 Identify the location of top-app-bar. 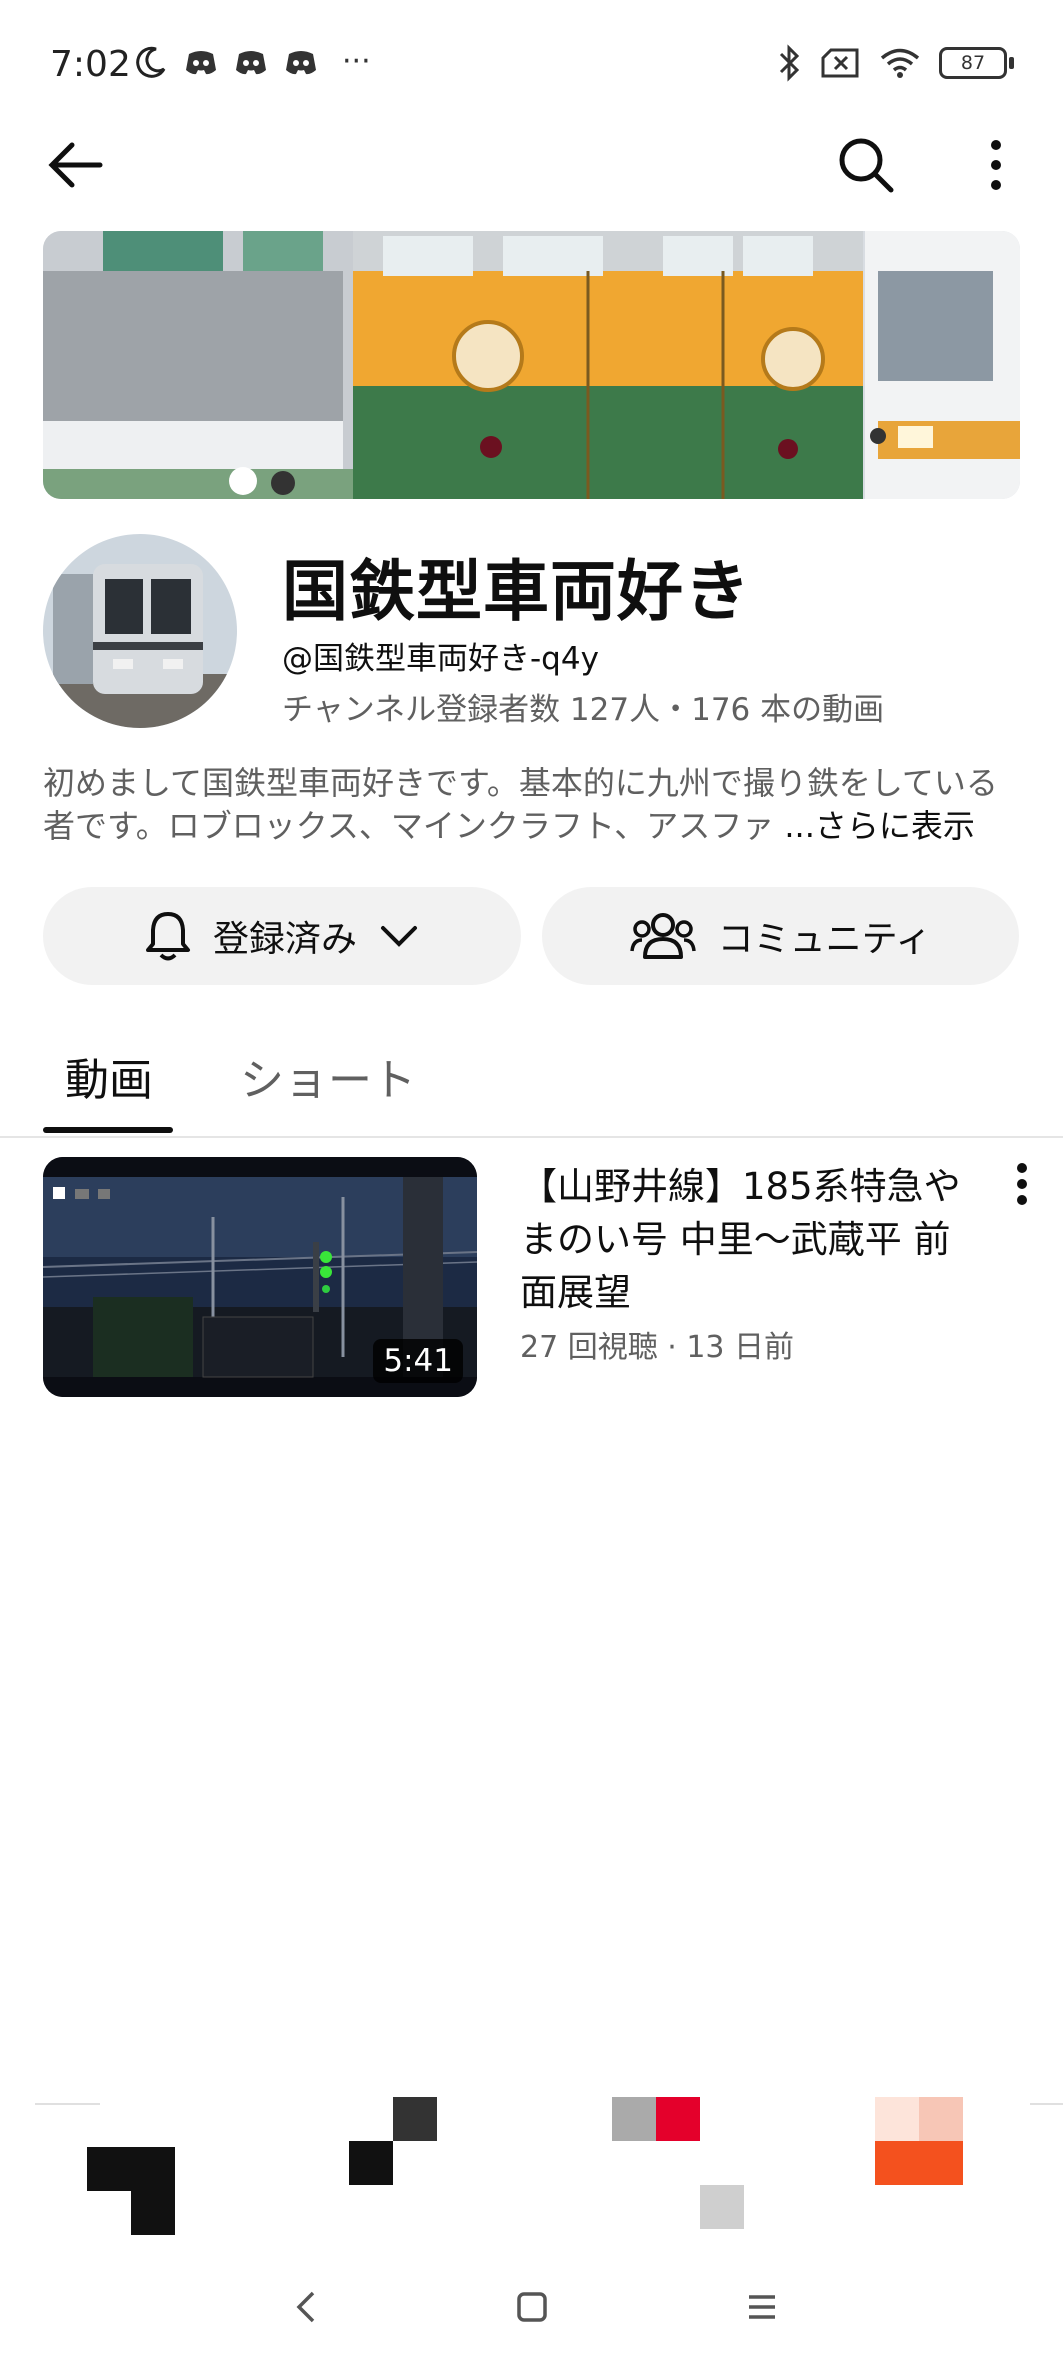
(531, 175).